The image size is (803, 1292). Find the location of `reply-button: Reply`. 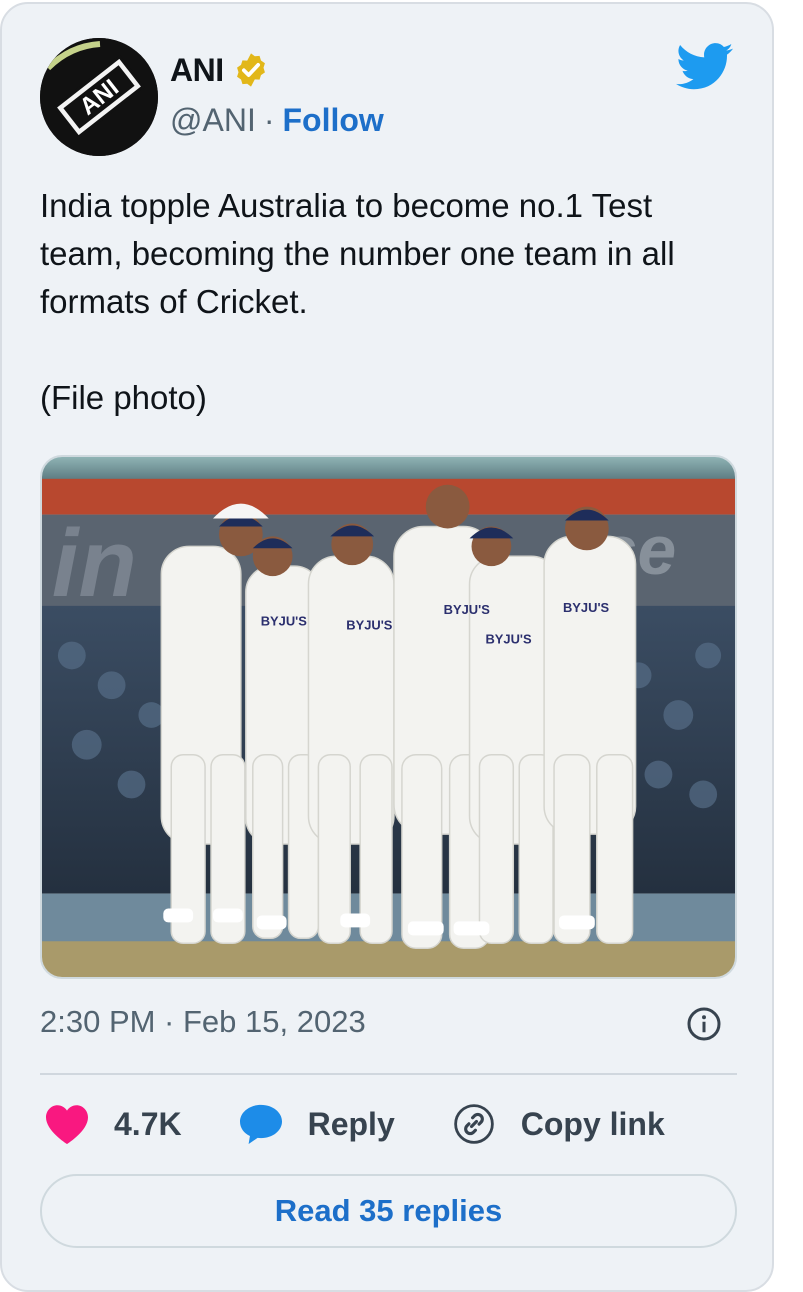

reply-button: Reply is located at coordinates (316, 1124).